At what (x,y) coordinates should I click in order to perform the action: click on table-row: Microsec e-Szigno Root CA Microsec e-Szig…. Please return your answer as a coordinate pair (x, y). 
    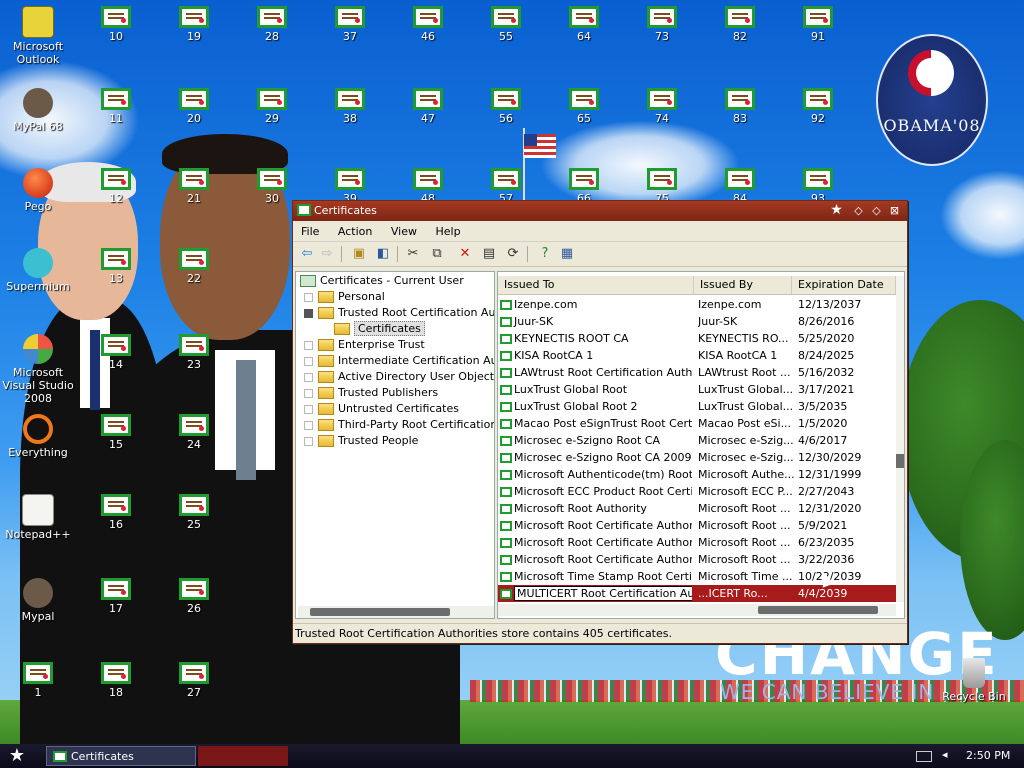
    Looking at the image, I should click on (697, 440).